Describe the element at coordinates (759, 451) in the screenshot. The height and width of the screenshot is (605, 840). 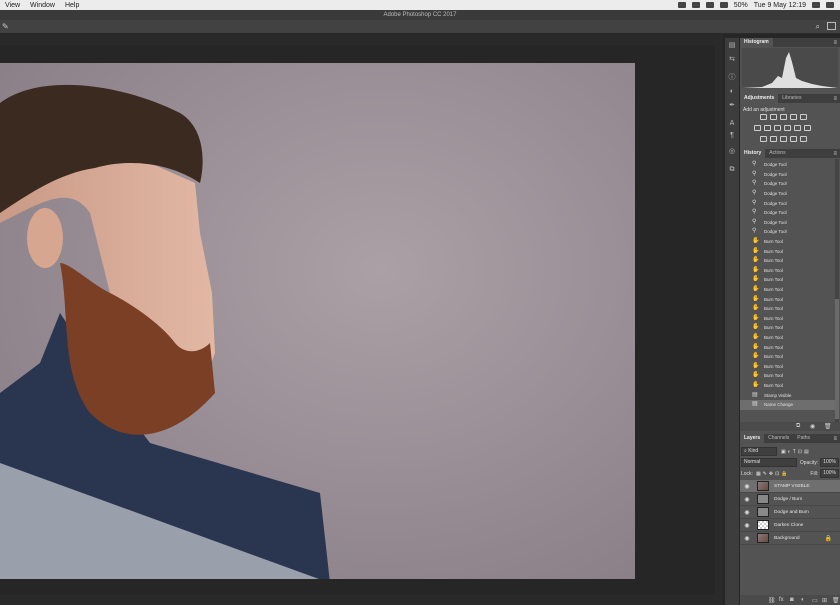
I see `filter-kind-select: ⌕ Kind` at that location.